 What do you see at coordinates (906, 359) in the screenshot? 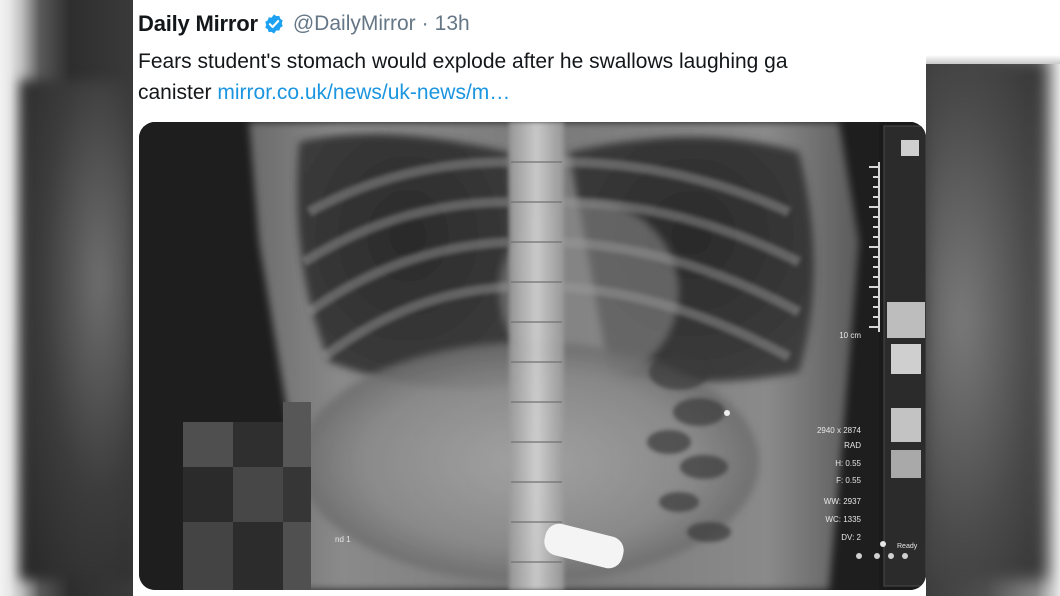
I see `viewer-grid-icon` at bounding box center [906, 359].